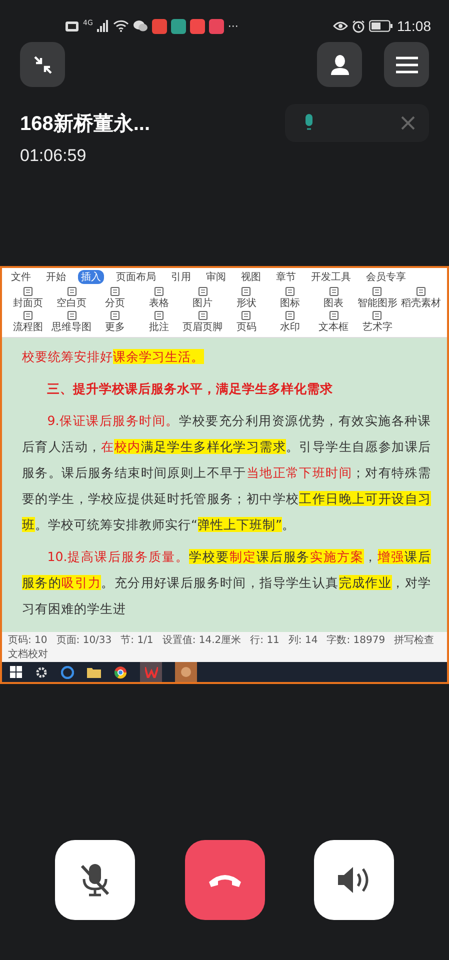  I want to click on status-item: 文档校对, so click(28, 654).